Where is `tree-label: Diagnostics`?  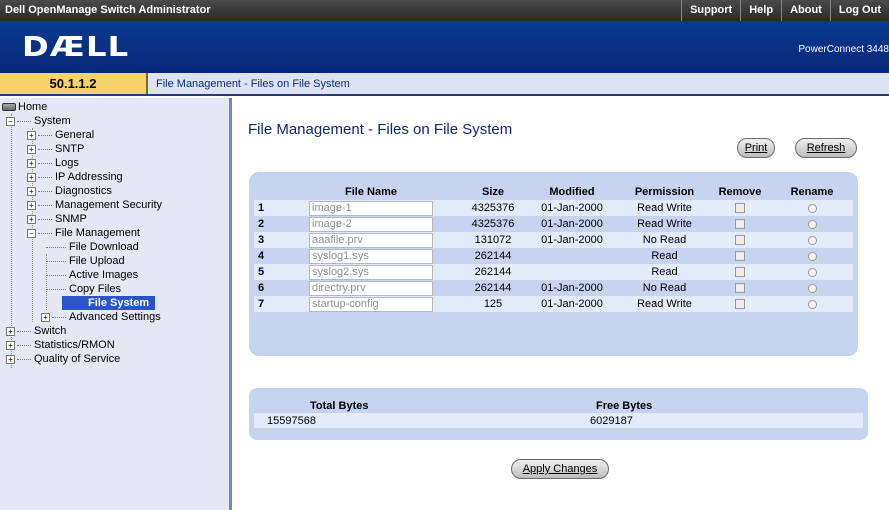 tree-label: Diagnostics is located at coordinates (83, 191).